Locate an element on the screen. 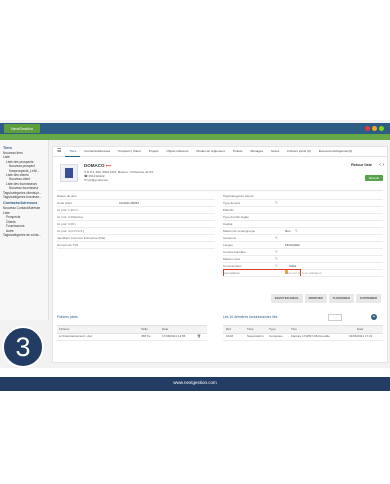  field-label: Id. prof. 1 (R.C.) is located at coordinates (68, 210).